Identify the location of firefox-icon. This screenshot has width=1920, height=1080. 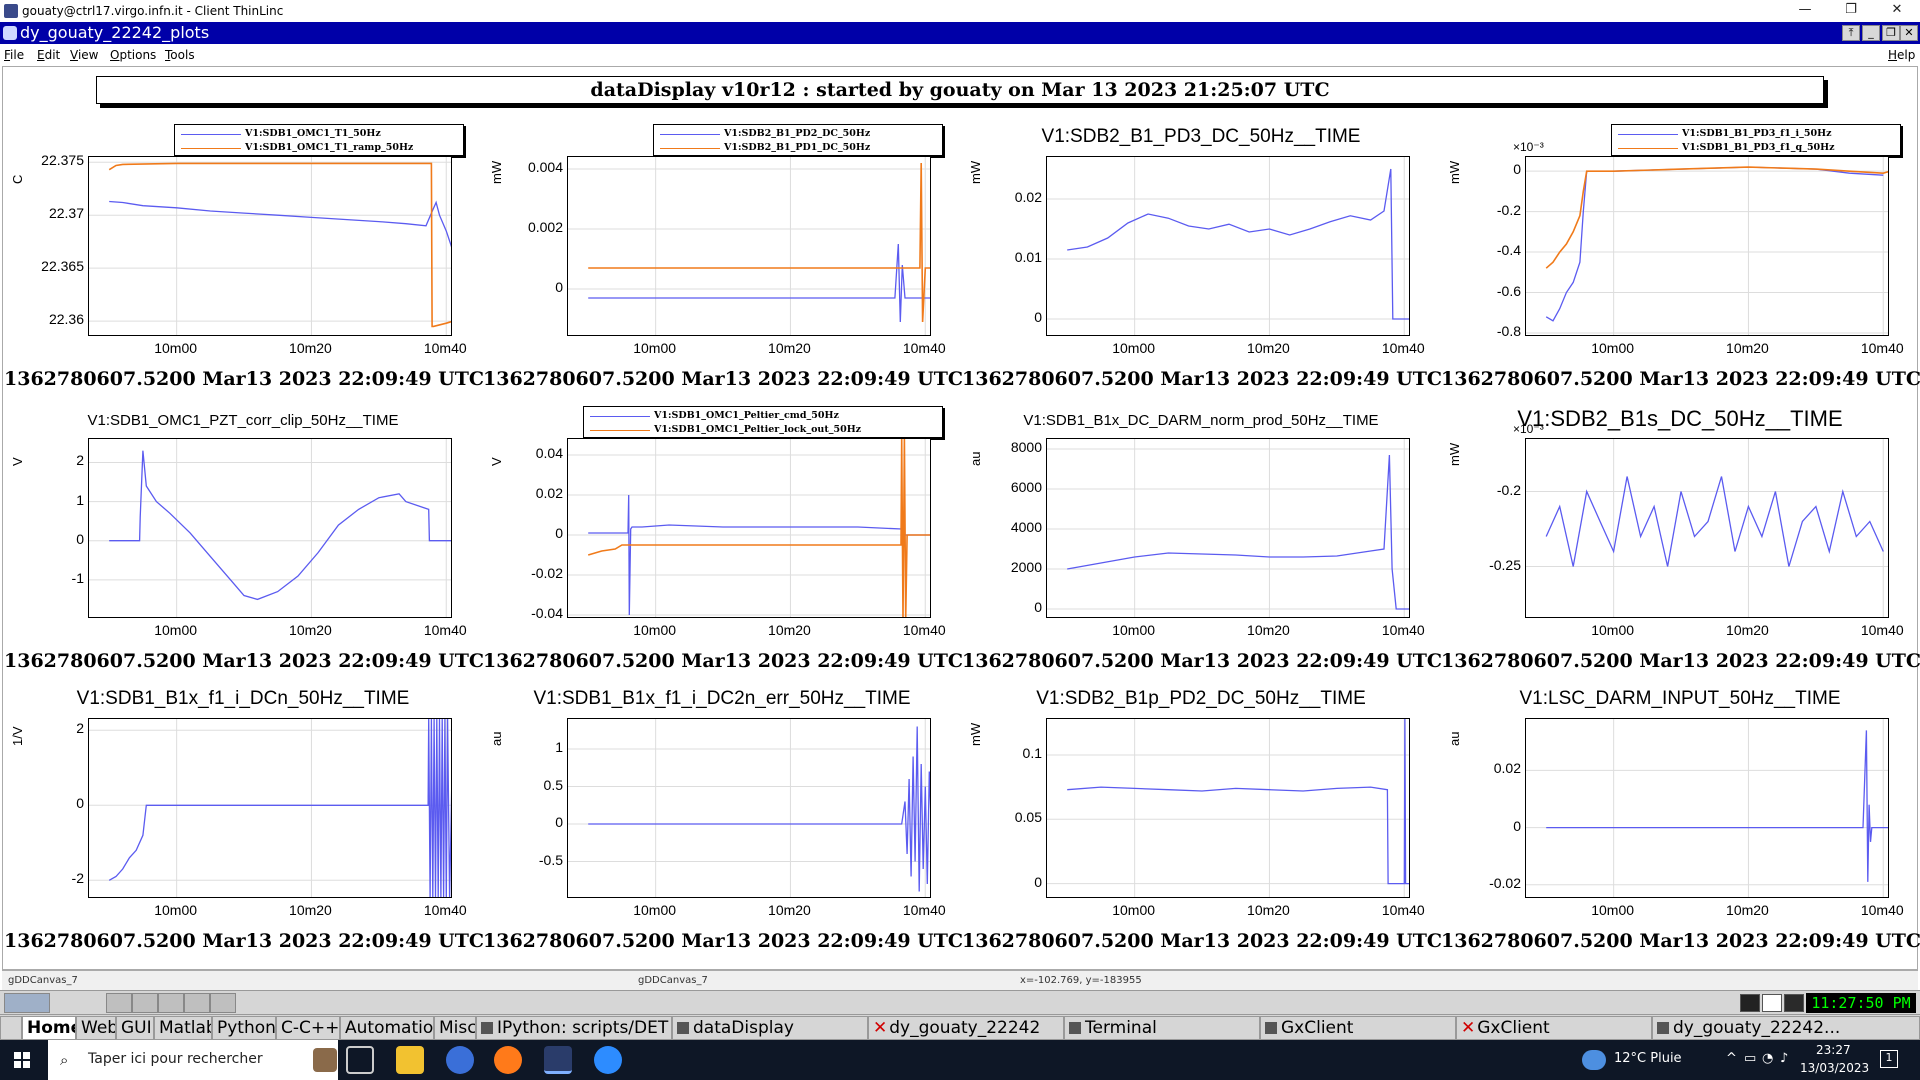
(508, 1060).